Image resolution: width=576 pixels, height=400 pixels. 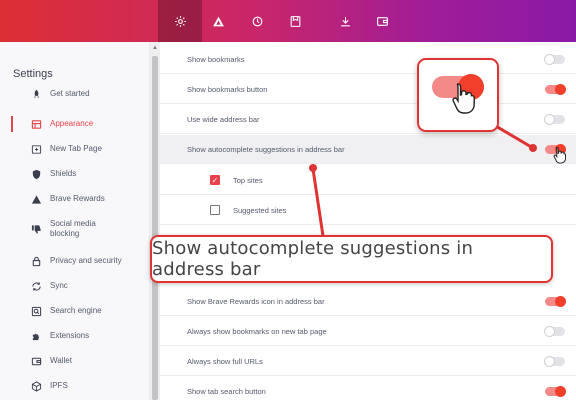 I want to click on zoom-connector-line, so click(x=513, y=136).